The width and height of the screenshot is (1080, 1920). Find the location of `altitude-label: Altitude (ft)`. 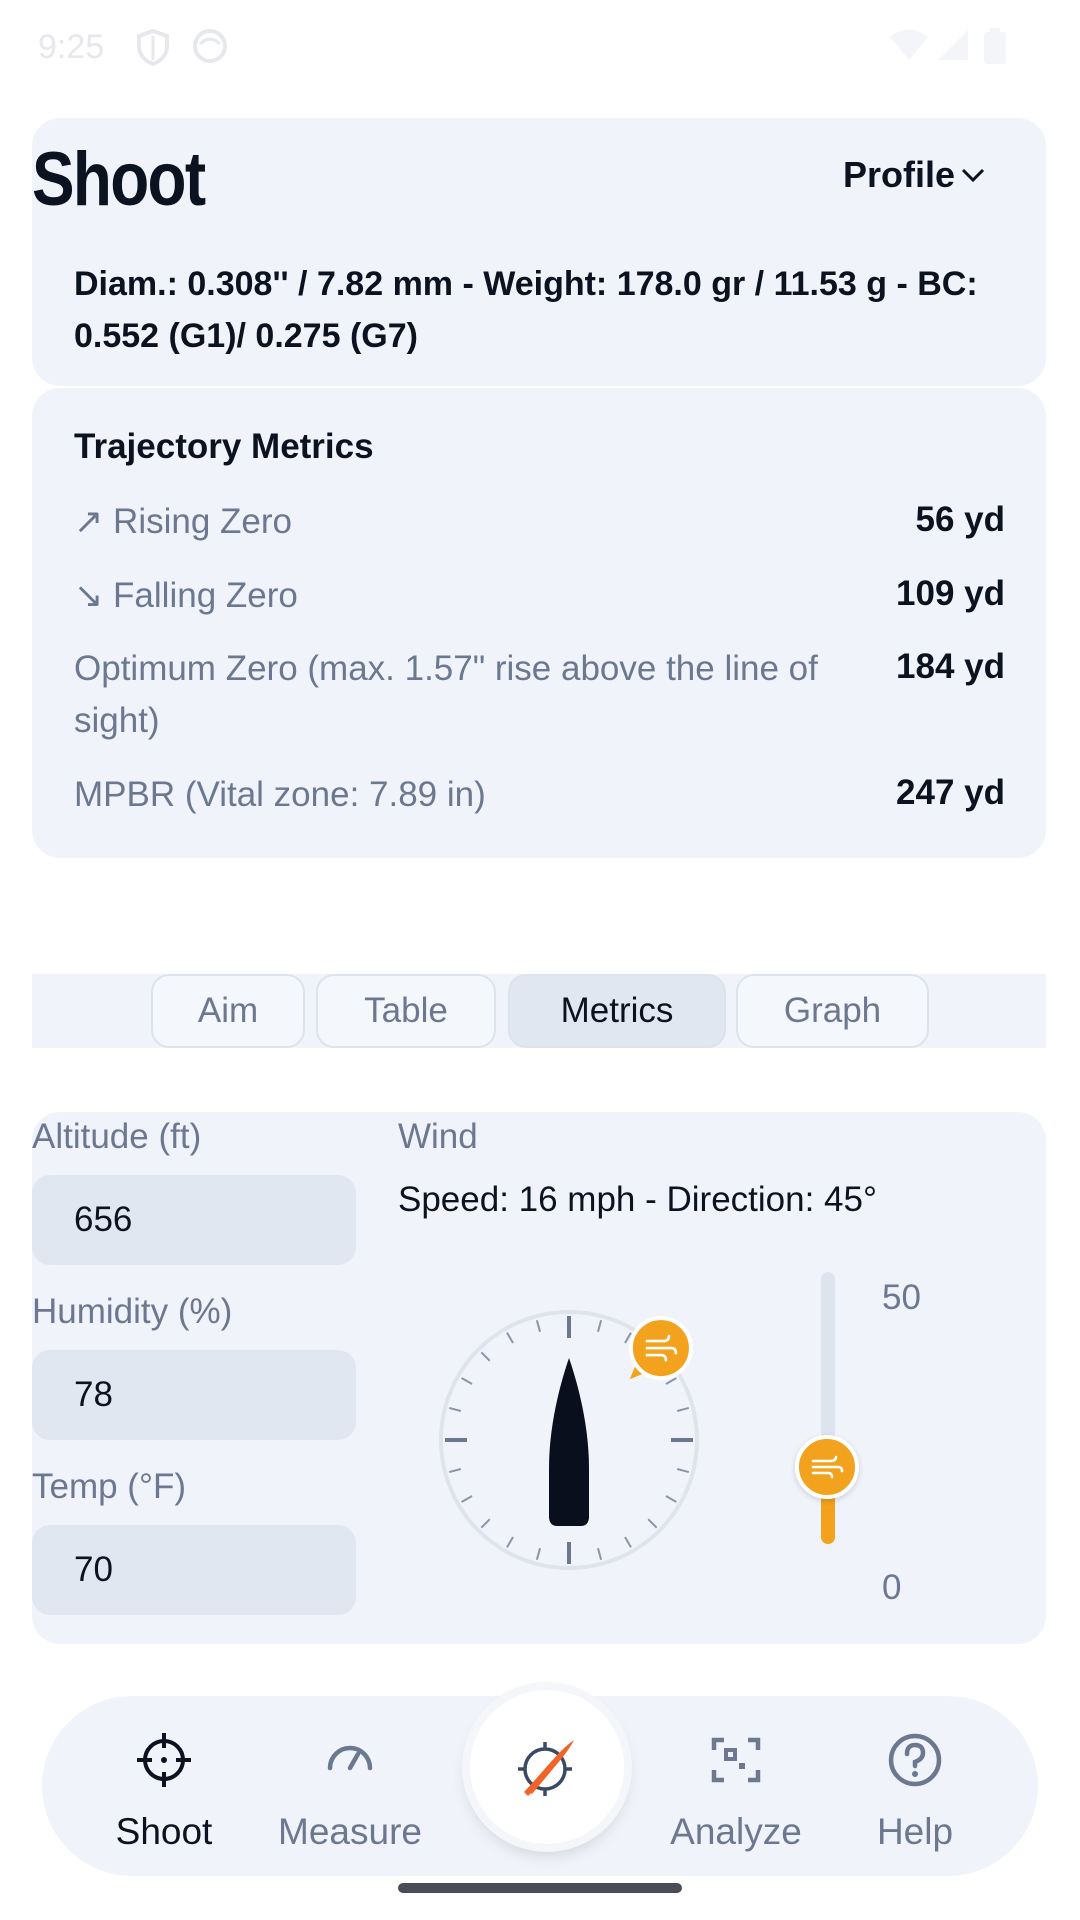

altitude-label: Altitude (ft) is located at coordinates (117, 1136).